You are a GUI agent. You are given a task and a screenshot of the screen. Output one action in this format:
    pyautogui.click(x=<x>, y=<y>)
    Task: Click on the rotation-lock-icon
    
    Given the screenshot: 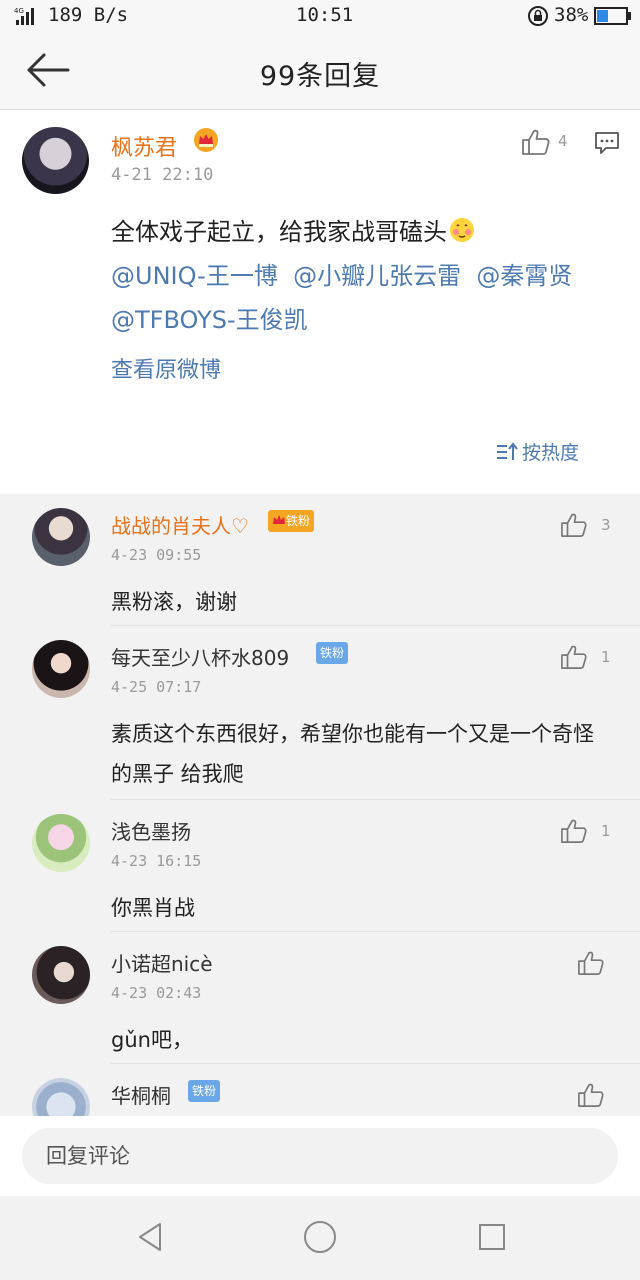 What is the action you would take?
    pyautogui.click(x=538, y=16)
    